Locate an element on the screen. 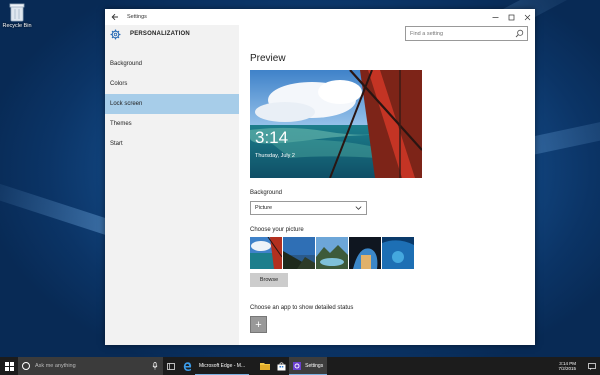  picture-thumbnails is located at coordinates (332, 253).